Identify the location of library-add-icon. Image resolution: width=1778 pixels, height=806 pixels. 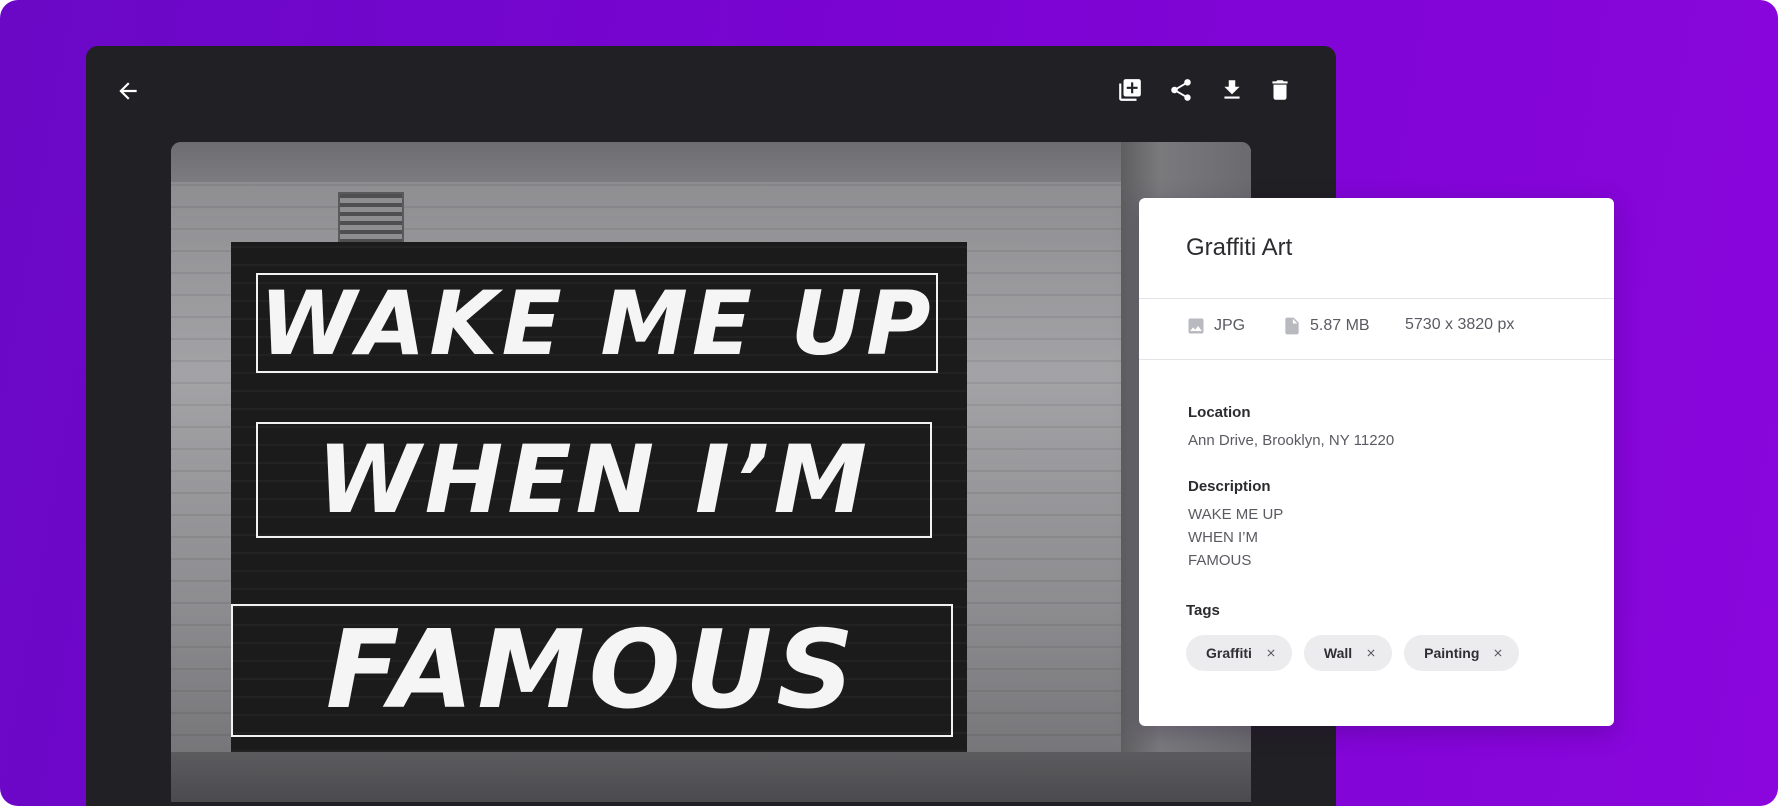
(1130, 90).